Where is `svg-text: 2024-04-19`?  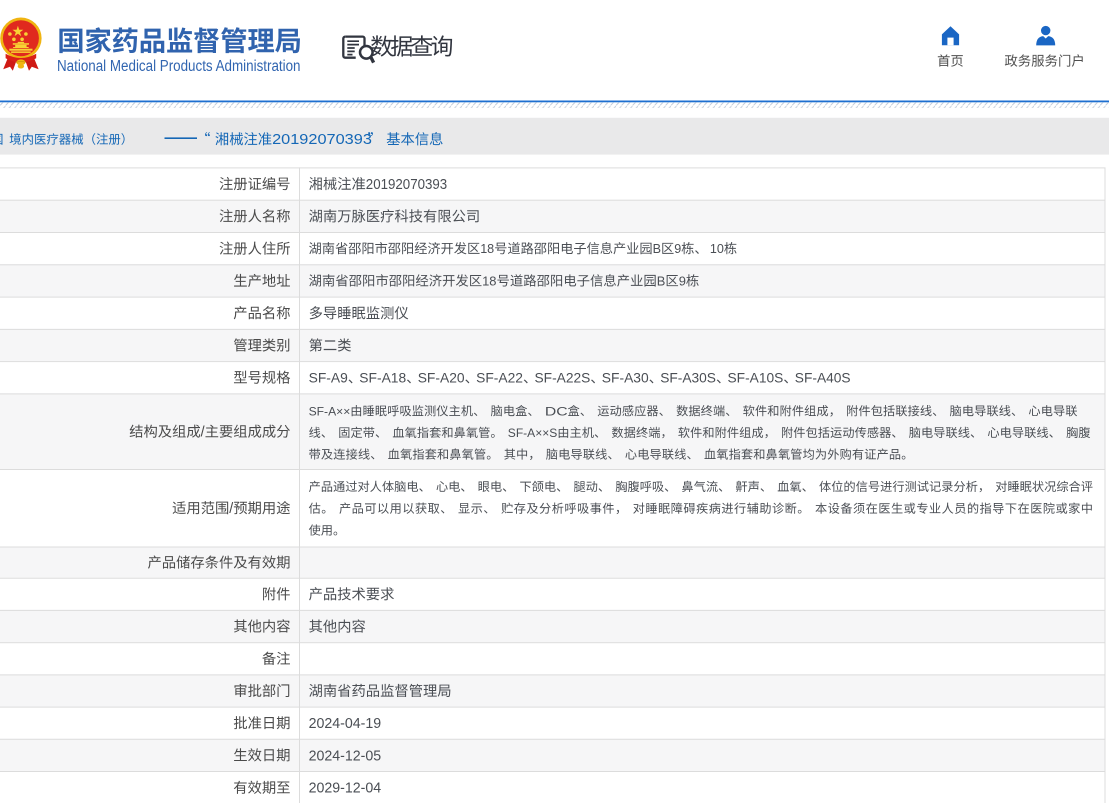 svg-text: 2024-04-19 is located at coordinates (345, 724).